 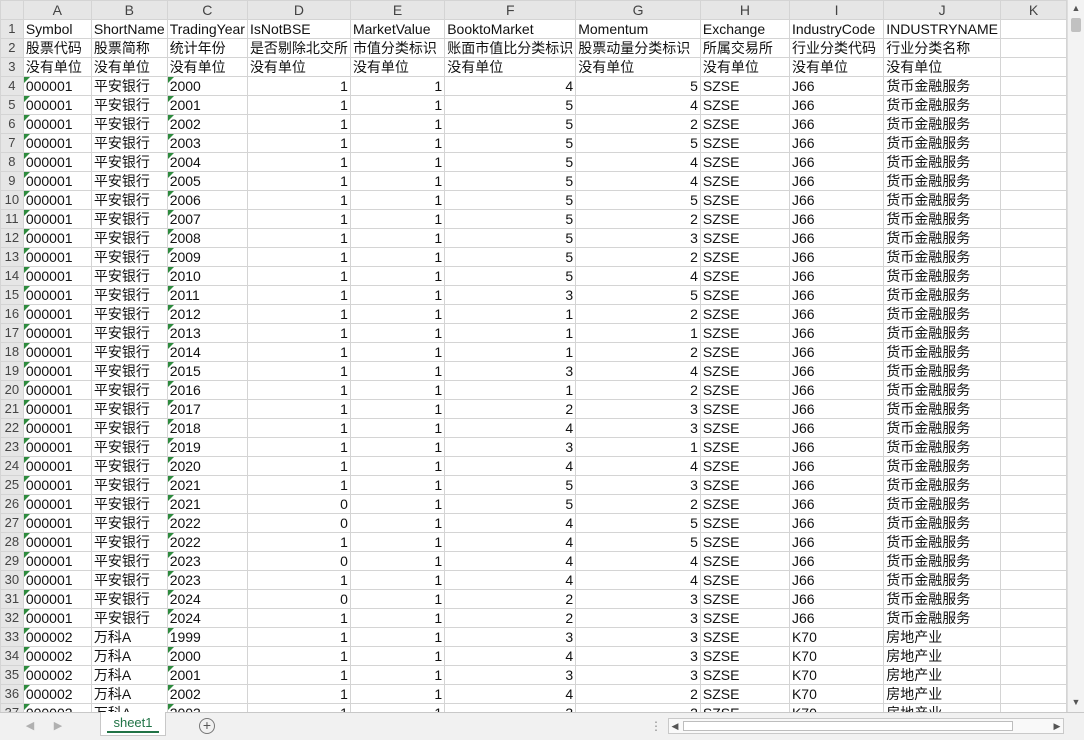 What do you see at coordinates (1033, 485) in the screenshot?
I see `cell-k25` at bounding box center [1033, 485].